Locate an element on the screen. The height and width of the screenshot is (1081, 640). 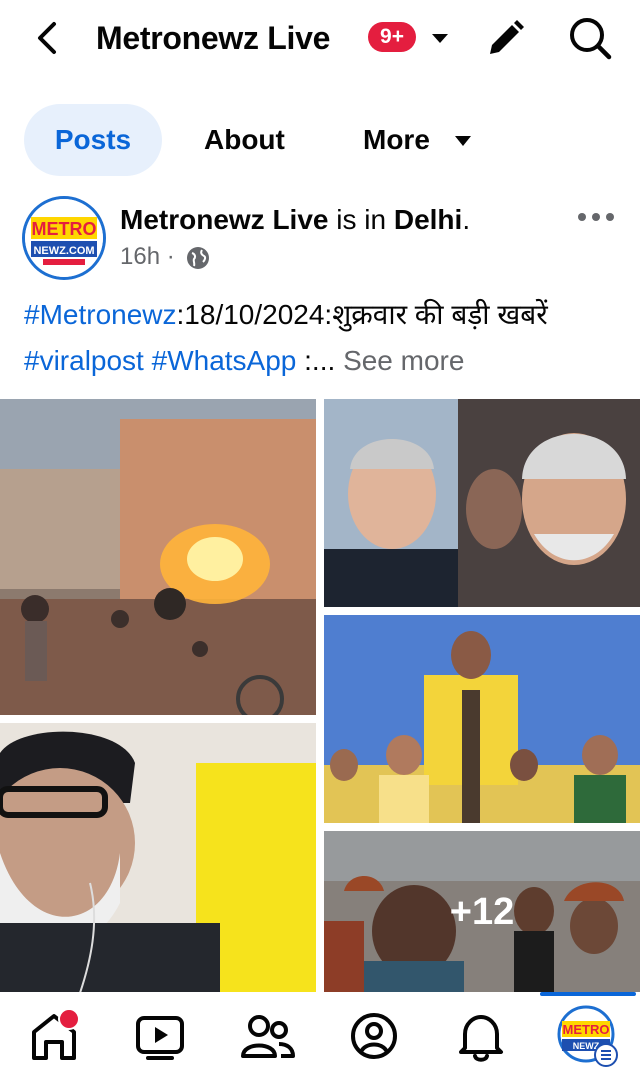
chevron-left-icon is located at coordinates (47, 38).